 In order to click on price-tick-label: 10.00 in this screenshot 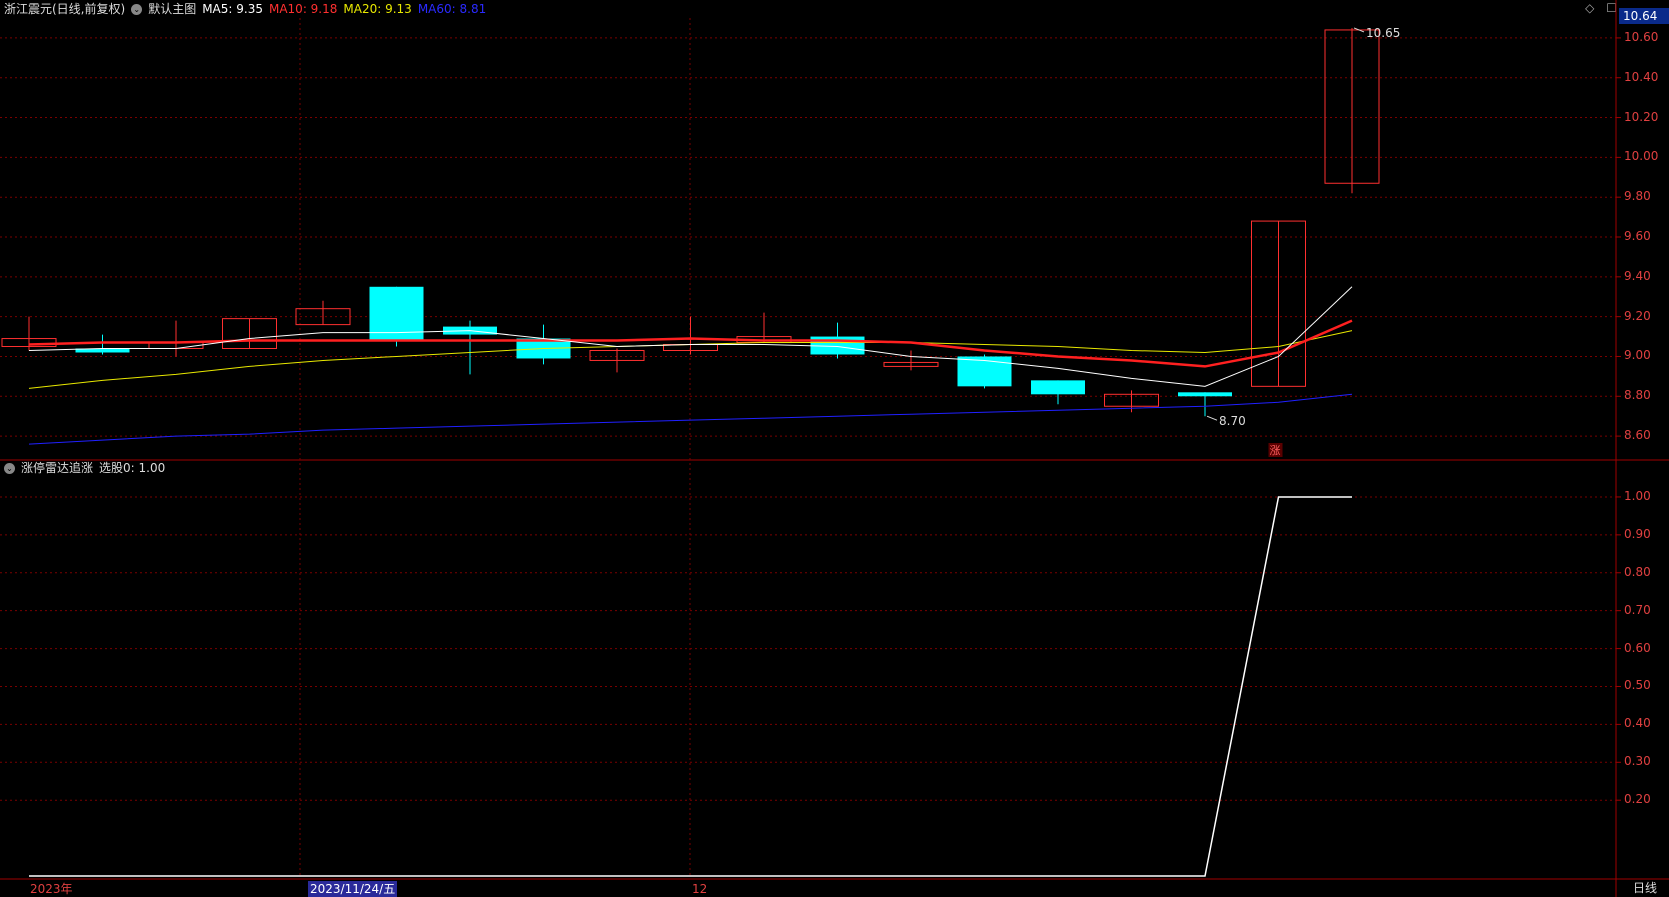, I will do `click(1641, 156)`.